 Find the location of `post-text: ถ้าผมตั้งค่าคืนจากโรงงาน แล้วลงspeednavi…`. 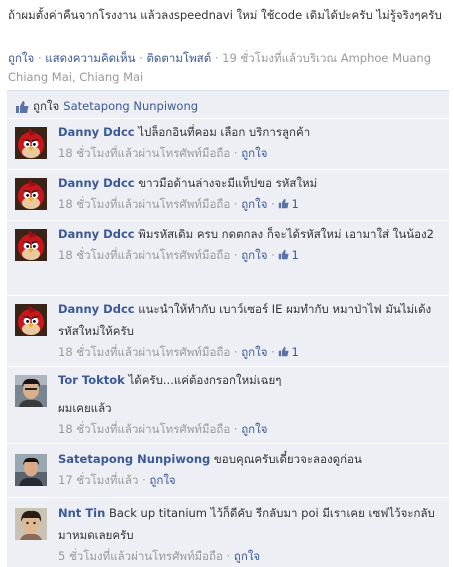

post-text: ถ้าผมตั้งค่าคืนจากโรงงาน แล้วลงspeednavi… is located at coordinates (225, 15).